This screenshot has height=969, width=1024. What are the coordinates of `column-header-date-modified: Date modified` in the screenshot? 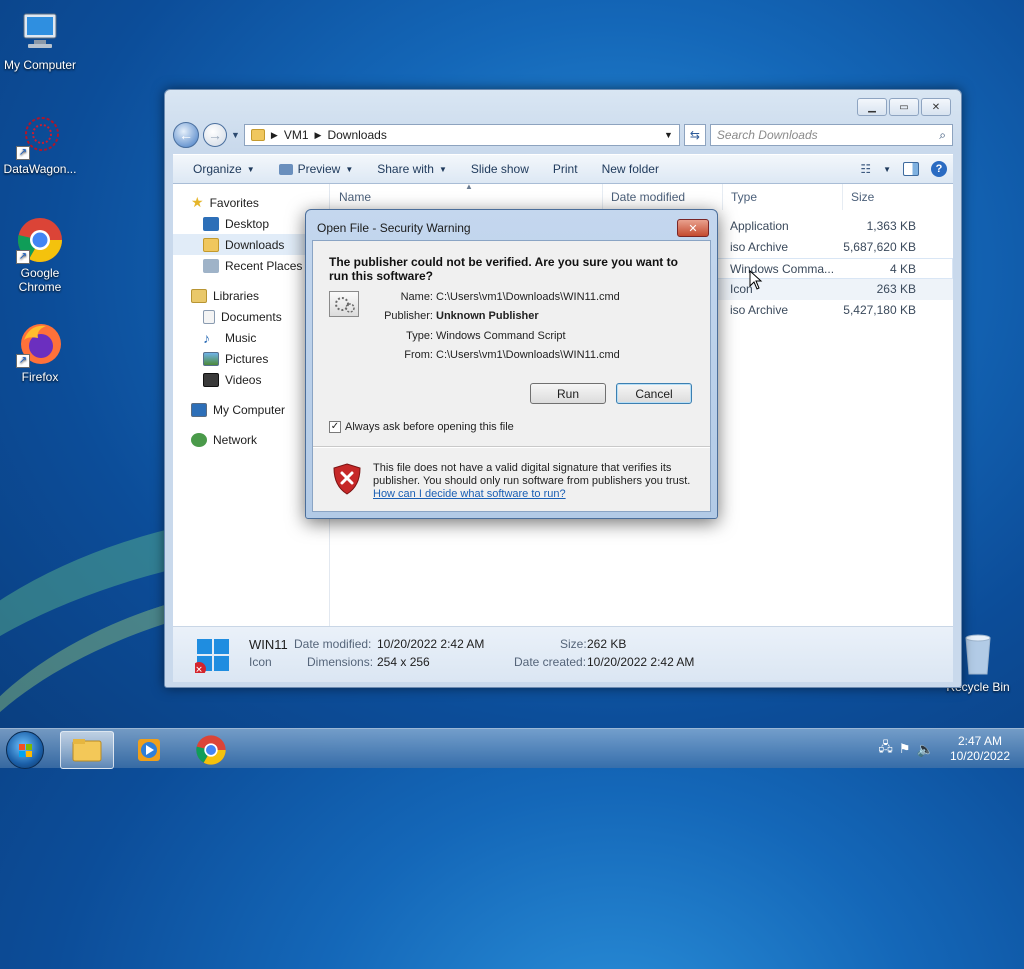 It's located at (663, 197).